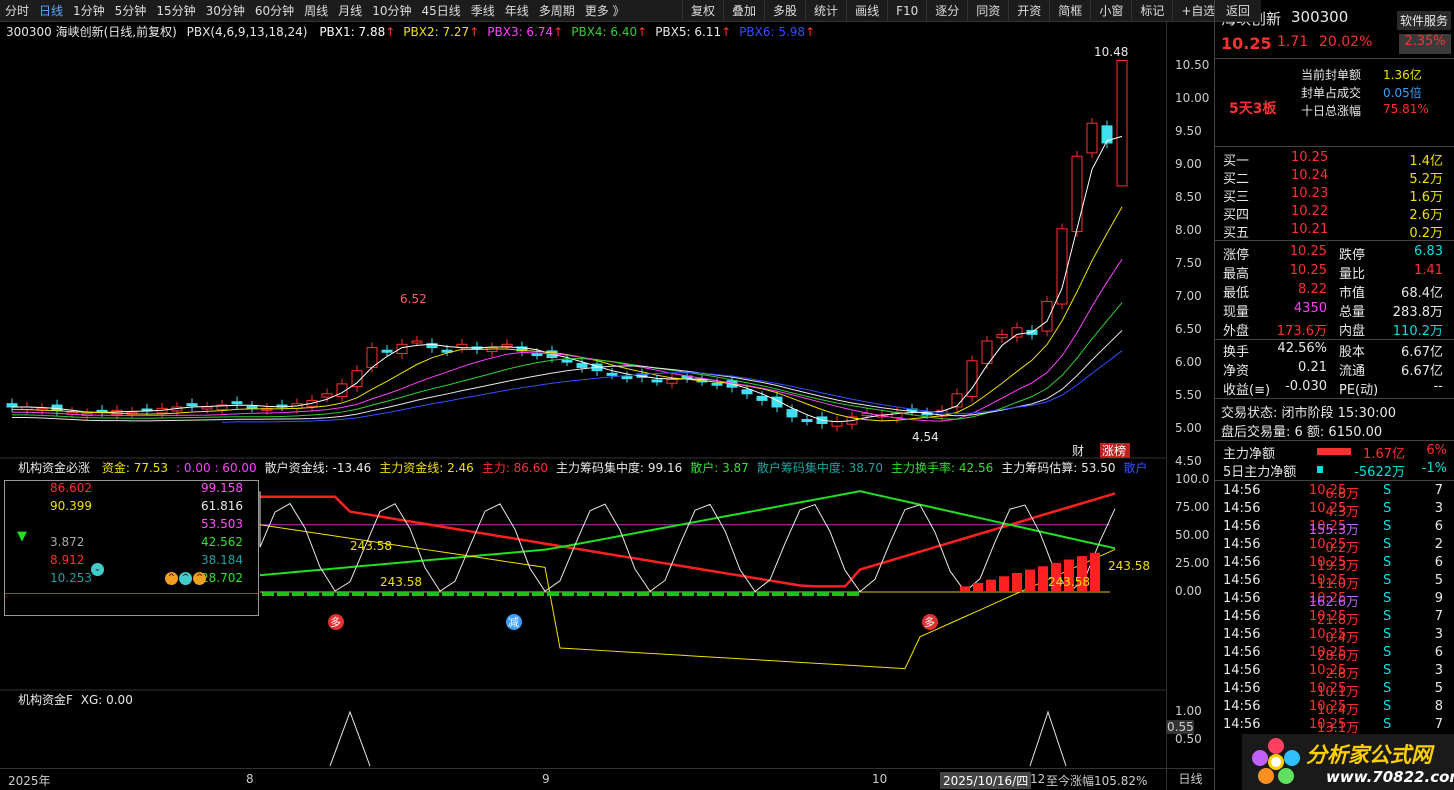  I want to click on trade-status: 交易状态: 闭市阶段 15:30:00, so click(1309, 413).